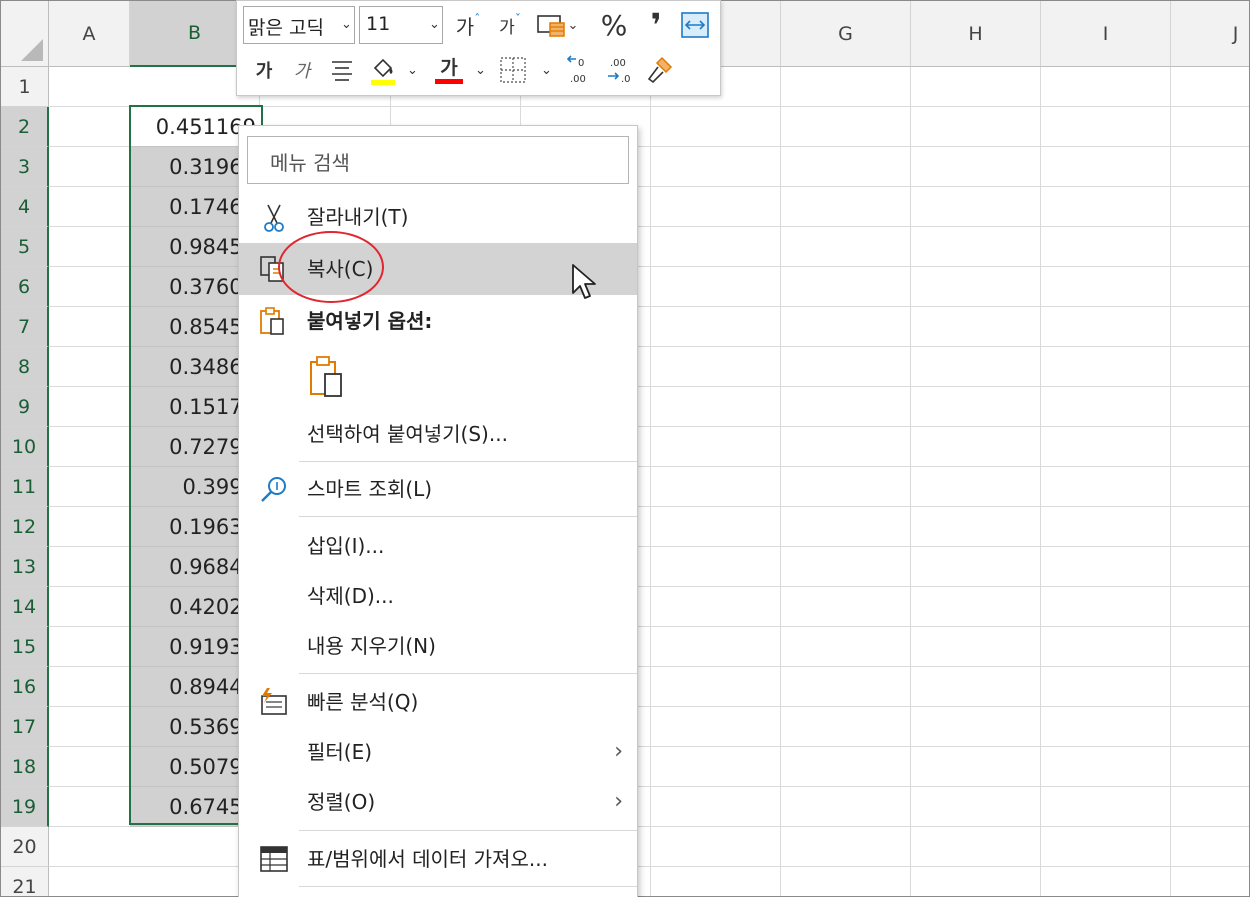  I want to click on row-header-13: 13, so click(25, 567).